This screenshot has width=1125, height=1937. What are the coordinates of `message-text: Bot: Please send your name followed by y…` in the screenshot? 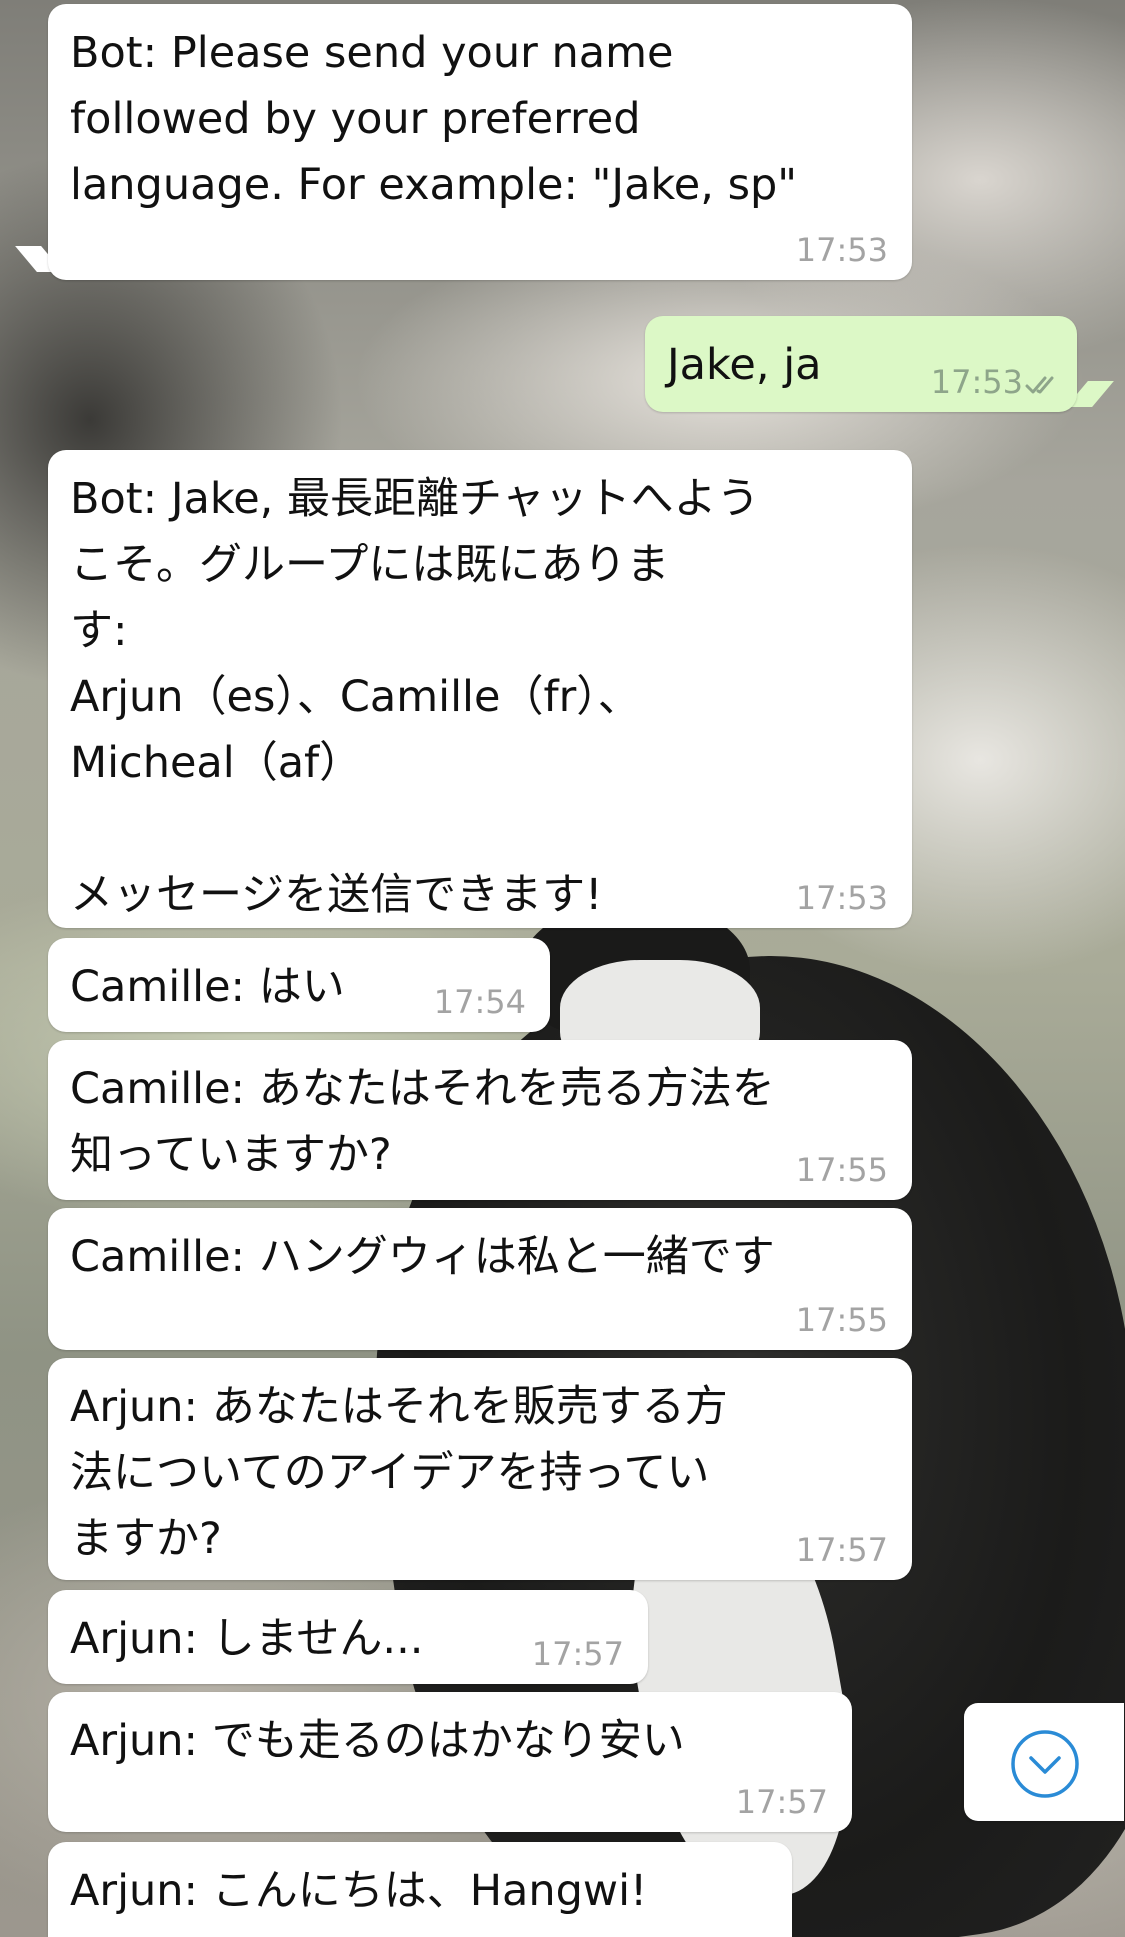 It's located at (434, 119).